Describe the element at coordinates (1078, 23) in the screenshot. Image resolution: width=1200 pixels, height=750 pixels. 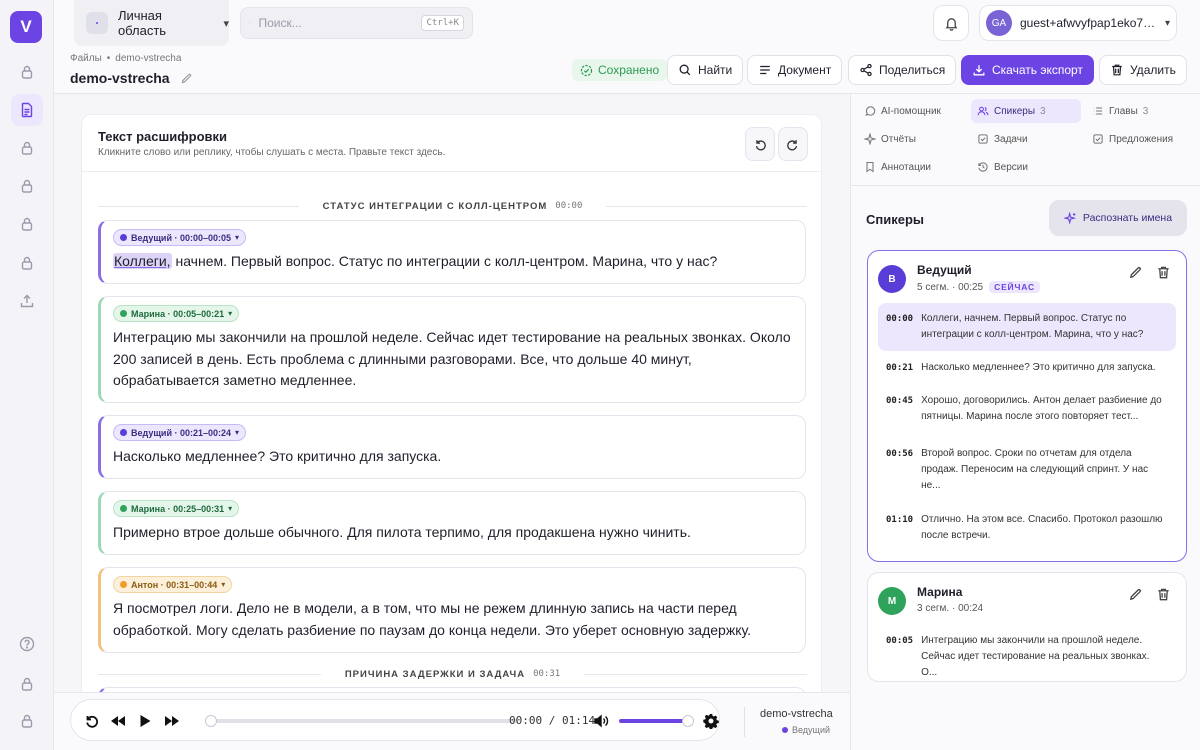
I see `user-menu: GA guest+afwvyfpap1eko7d... ▾` at that location.